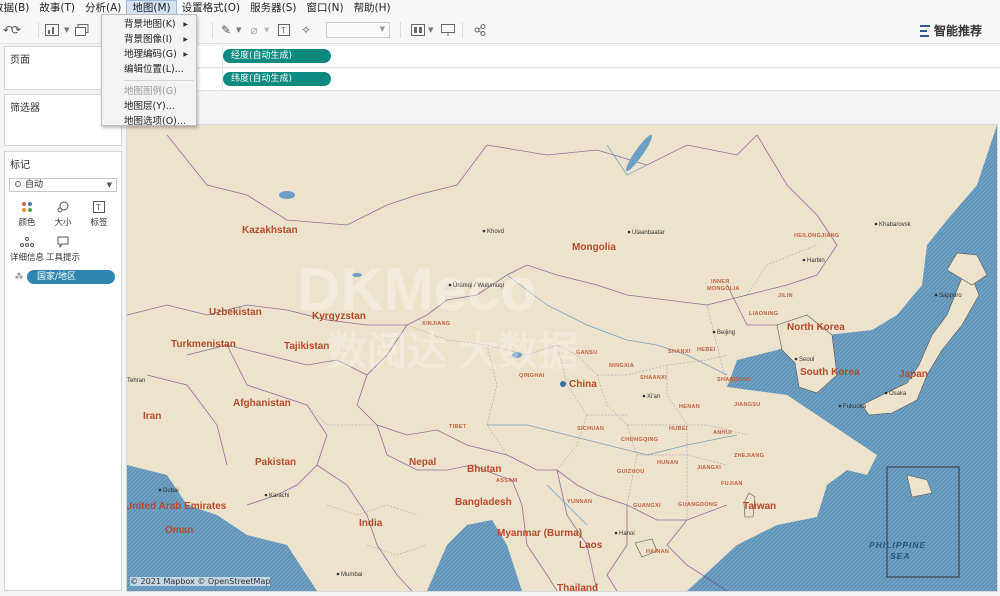  Describe the element at coordinates (306, 30) in the screenshot. I see `pin-icon: ✧` at that location.